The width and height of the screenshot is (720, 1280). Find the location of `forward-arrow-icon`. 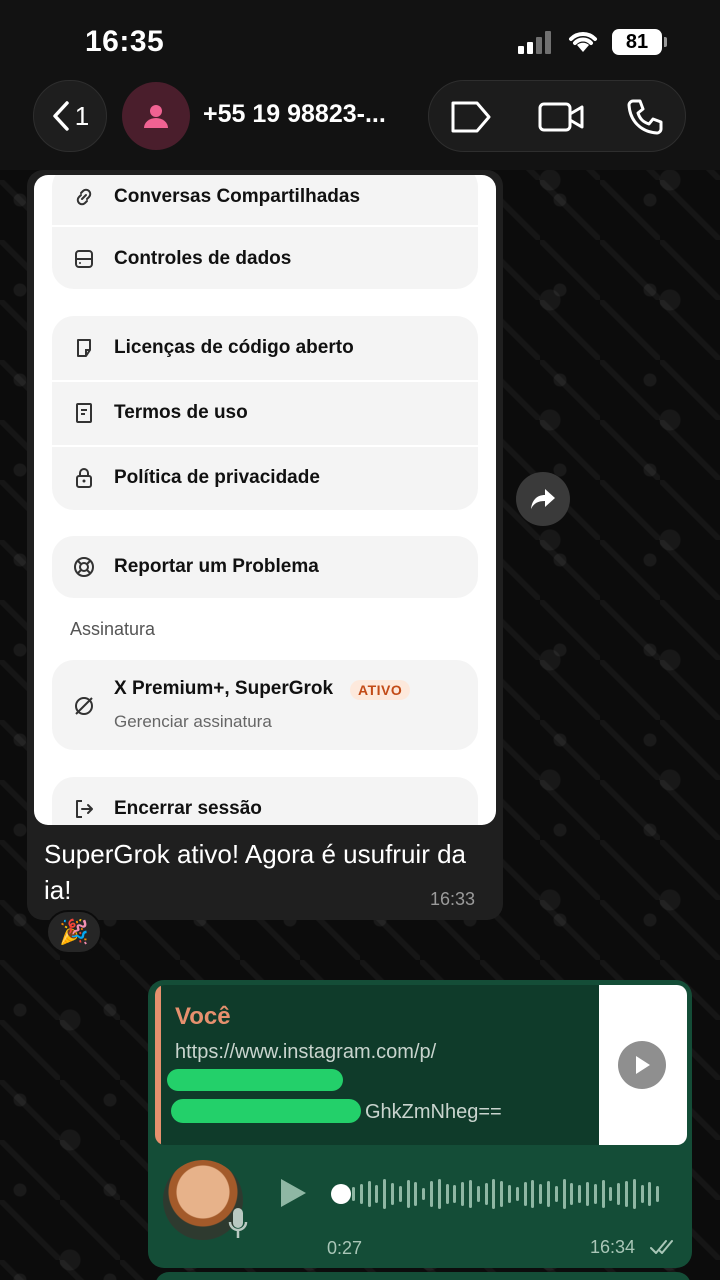

forward-arrow-icon is located at coordinates (543, 499).